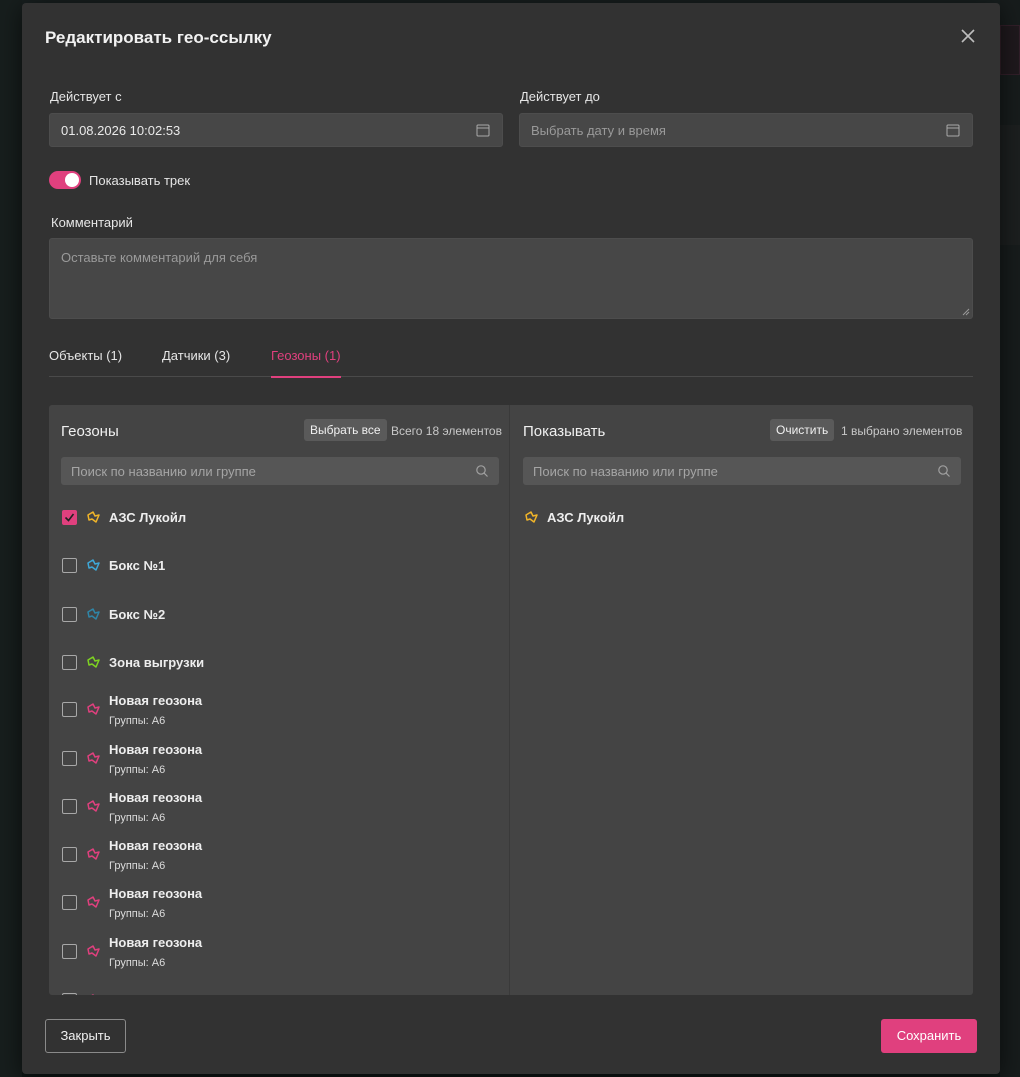 Image resolution: width=1020 pixels, height=1077 pixels. What do you see at coordinates (92, 222) in the screenshot?
I see `comment-label: Комментарий` at bounding box center [92, 222].